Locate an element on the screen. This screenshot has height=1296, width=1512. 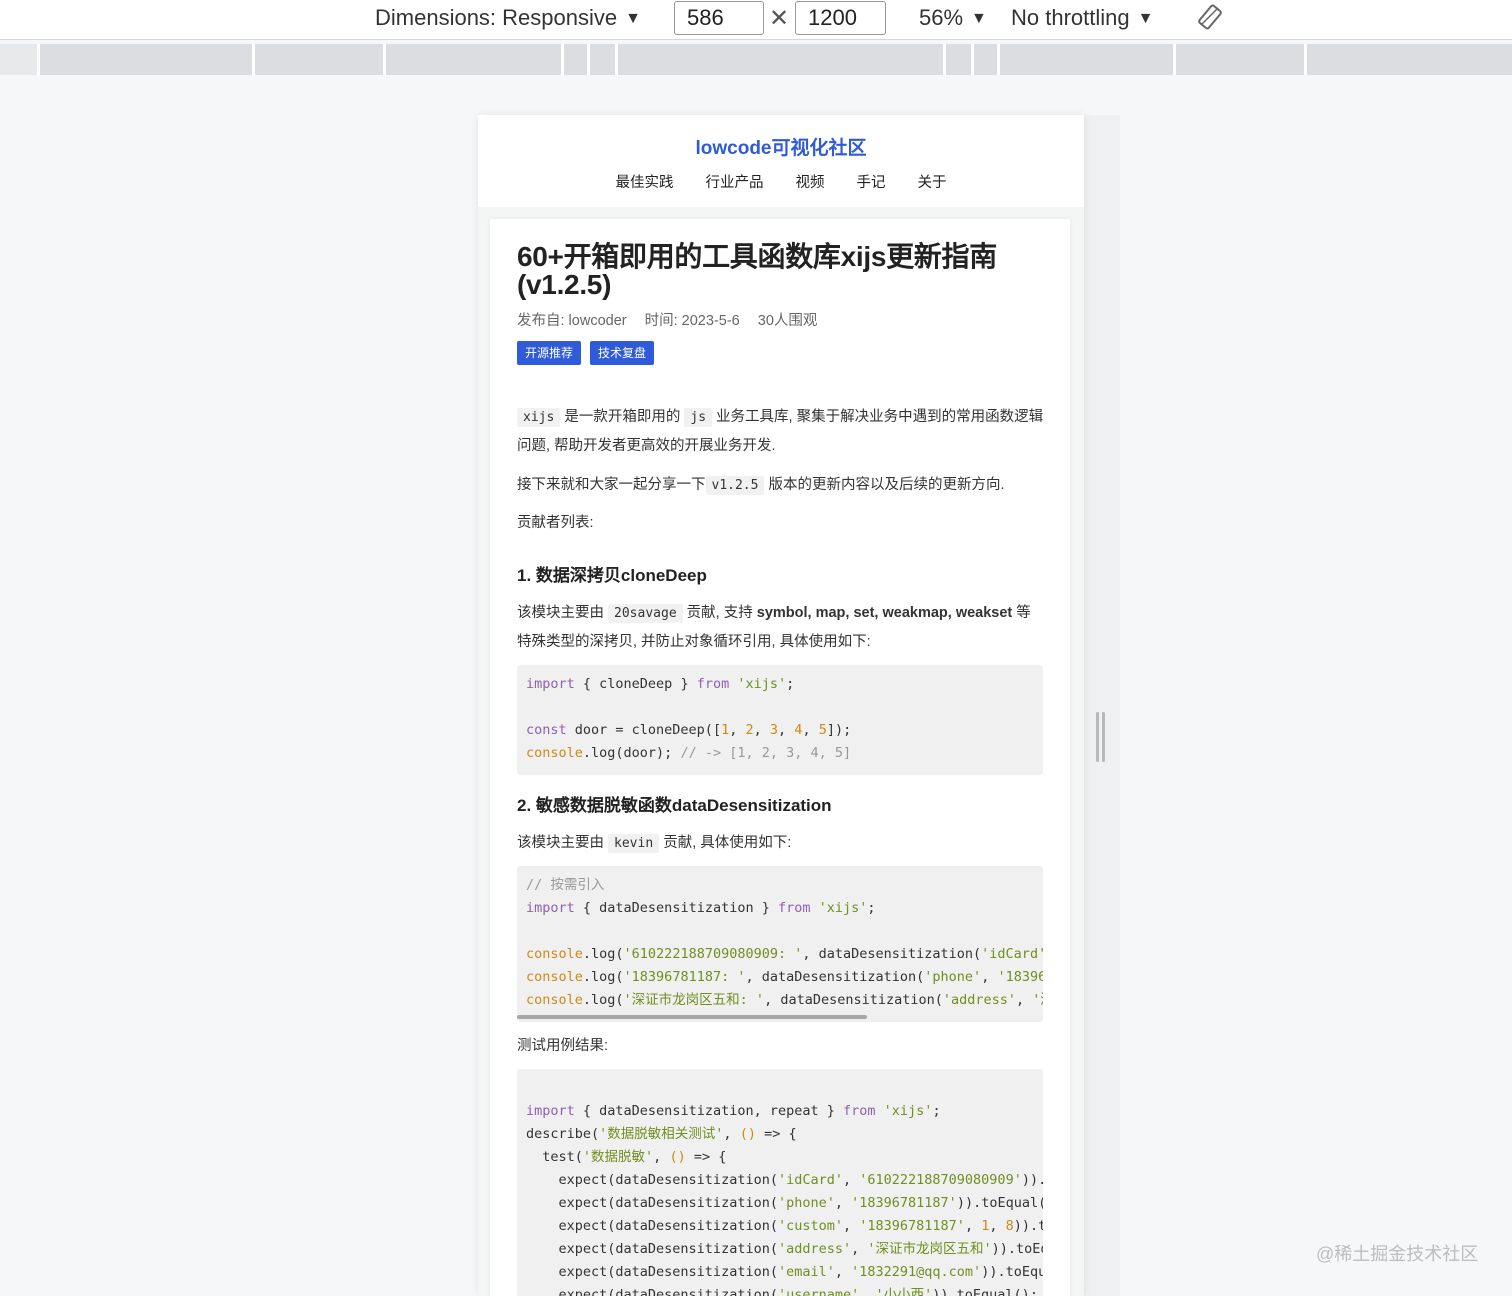
nav-item-industry-products: 行业产品 is located at coordinates (735, 181).